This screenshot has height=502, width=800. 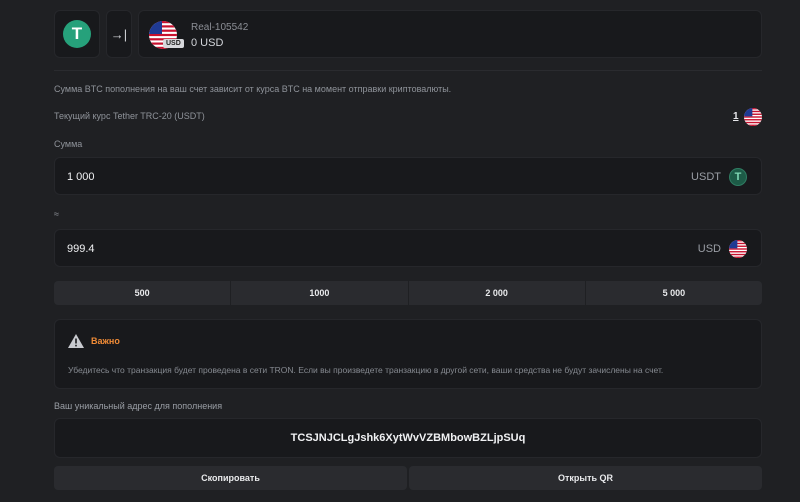 I want to click on preset-5000-button: 5 000, so click(x=673, y=293).